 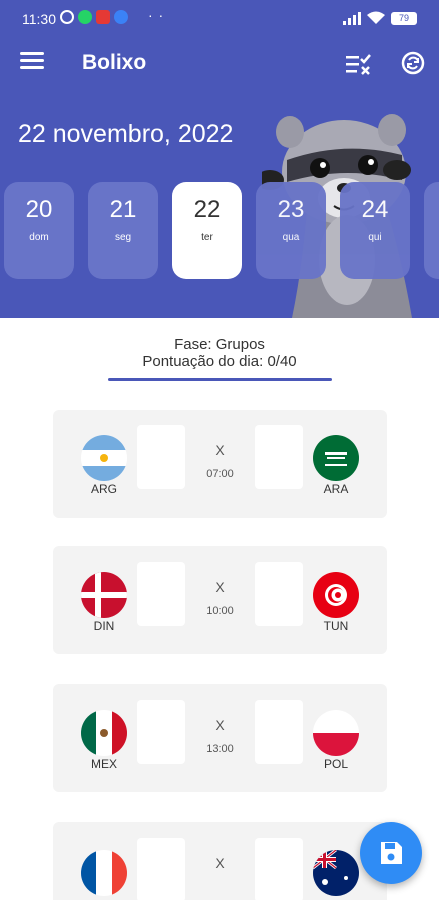 What do you see at coordinates (219, 361) in the screenshot?
I see `points-label: Pontuação do dia: 0/40` at bounding box center [219, 361].